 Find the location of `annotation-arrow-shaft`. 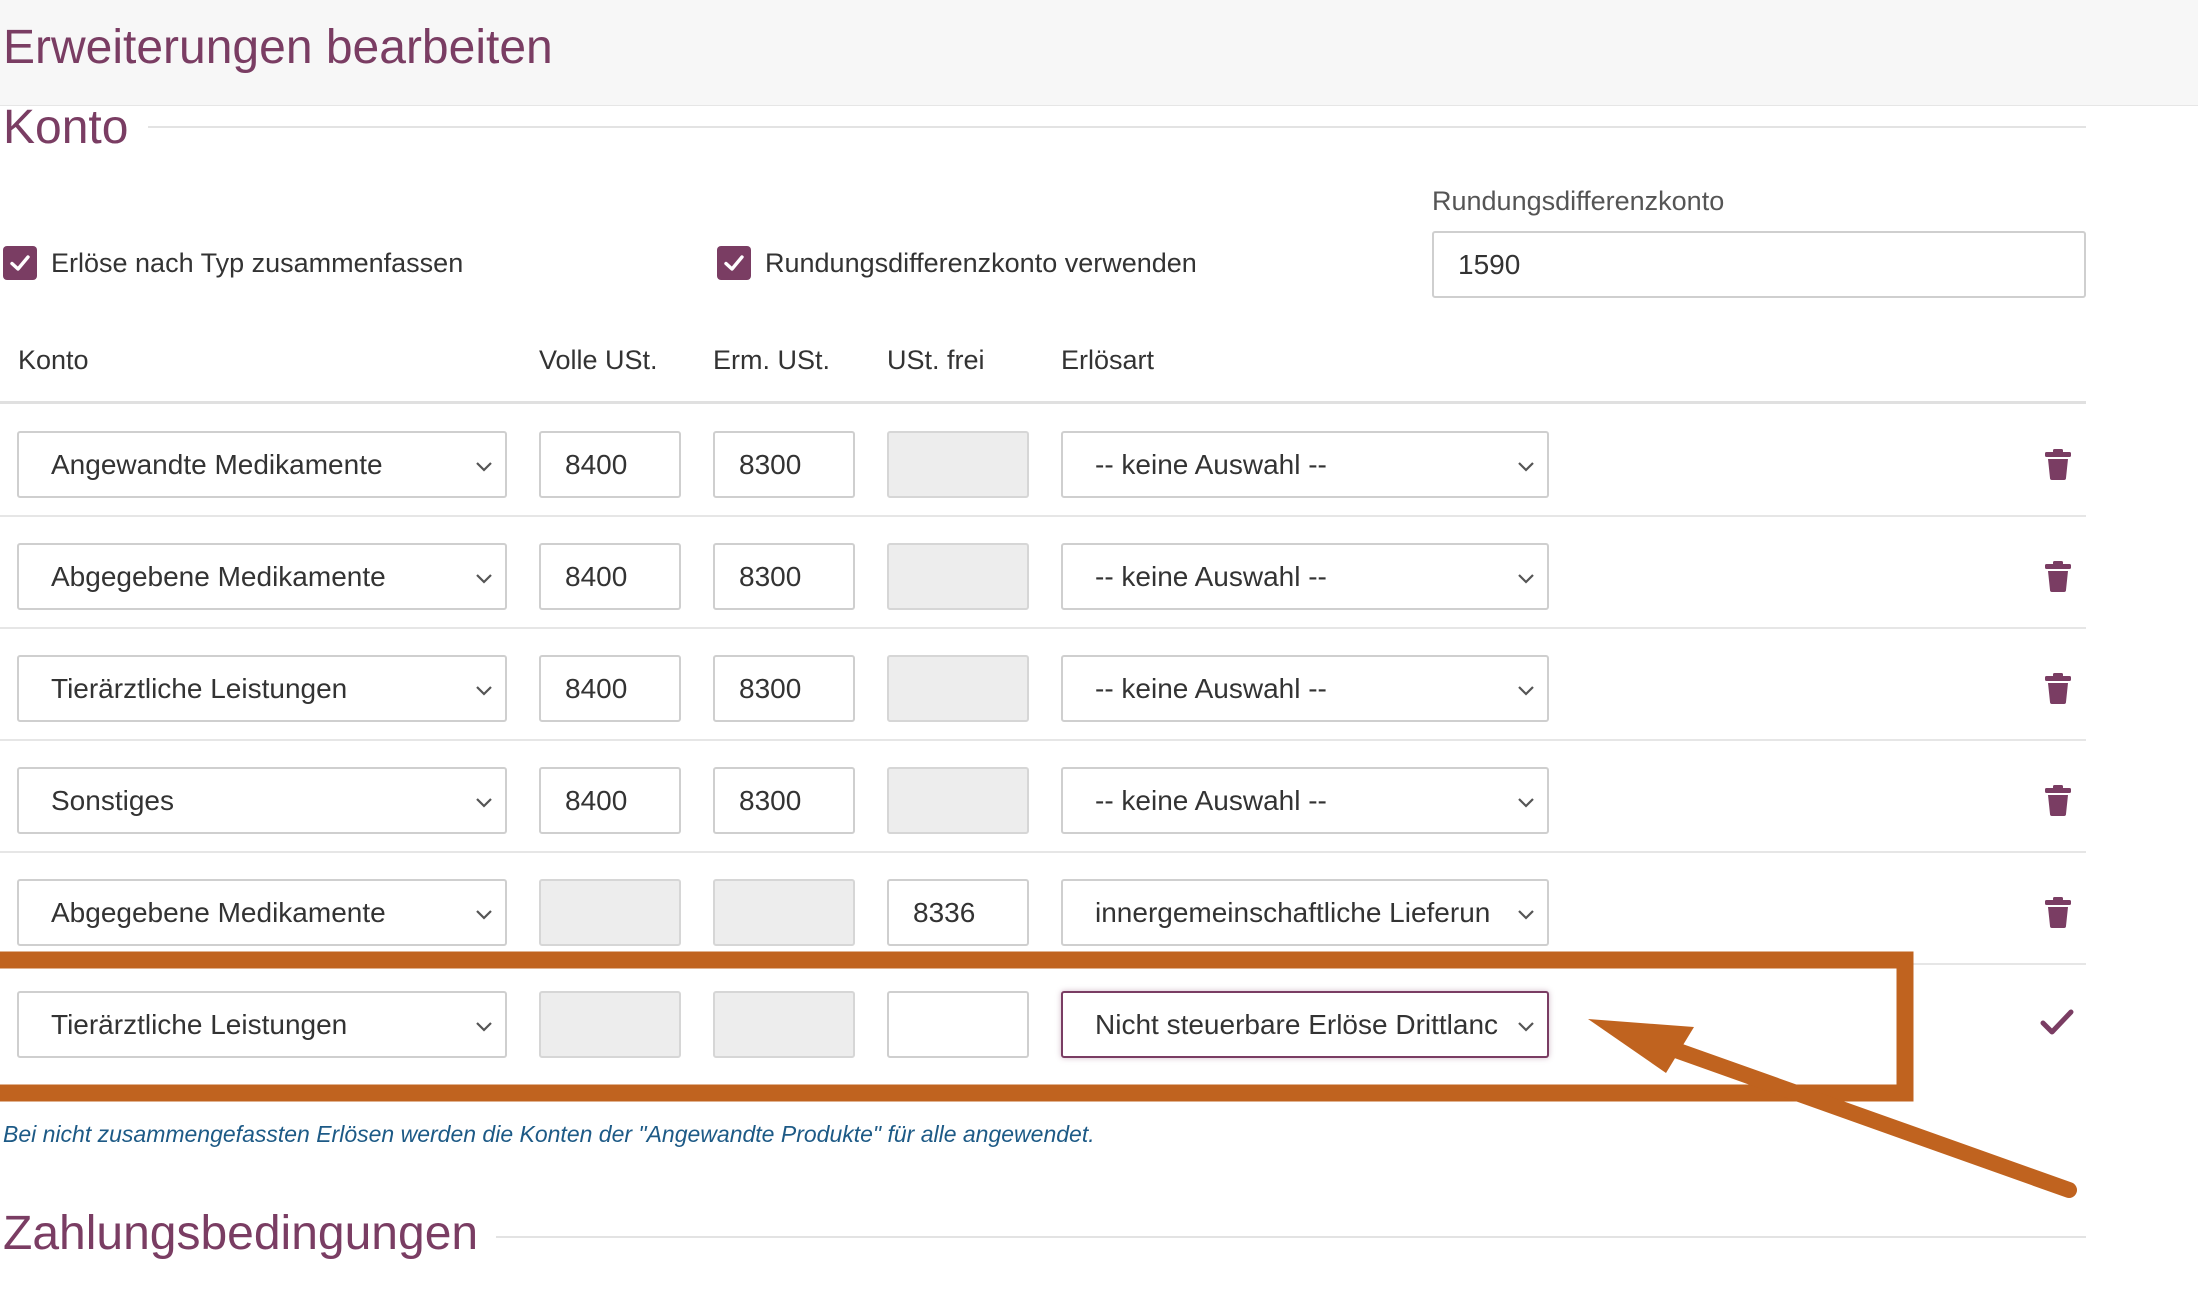

annotation-arrow-shaft is located at coordinates (1869, 1119).